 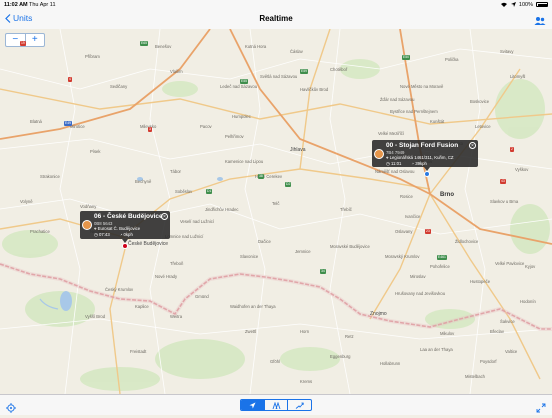 I want to click on place-label: Strakonice, so click(x=50, y=176).